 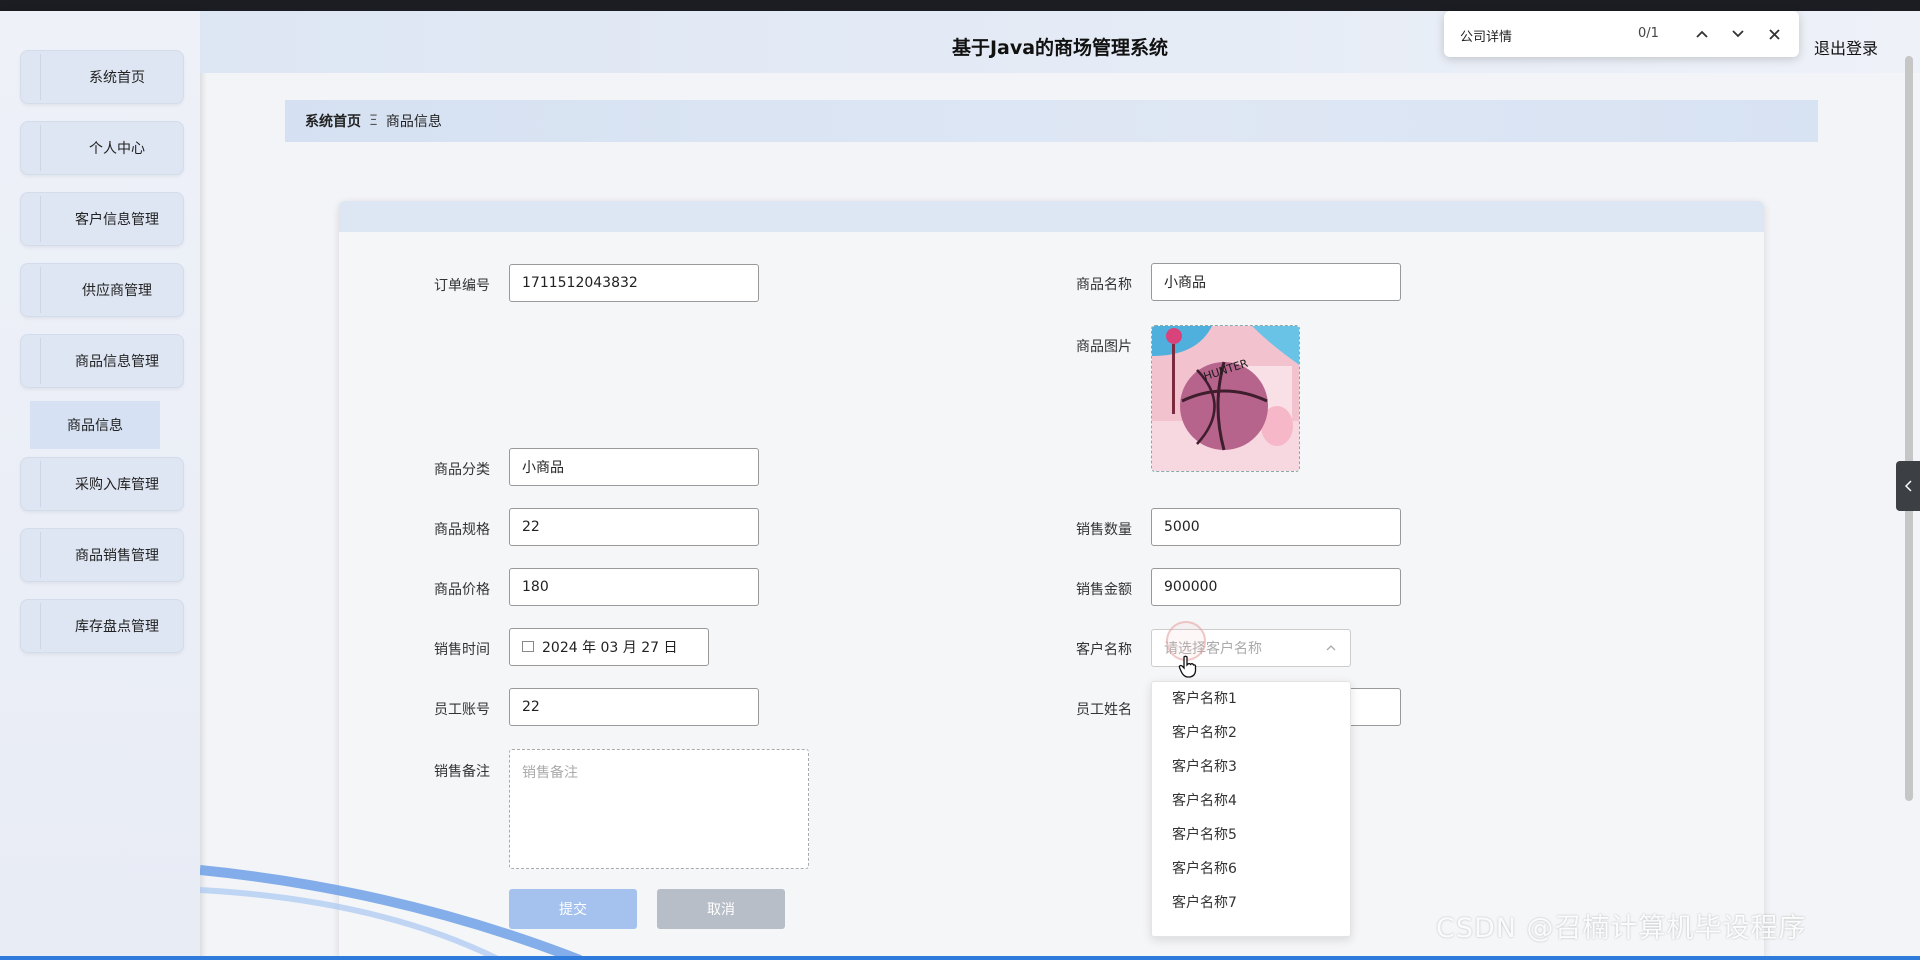 I want to click on employee-name-label: 员工姓名, so click(x=1104, y=710).